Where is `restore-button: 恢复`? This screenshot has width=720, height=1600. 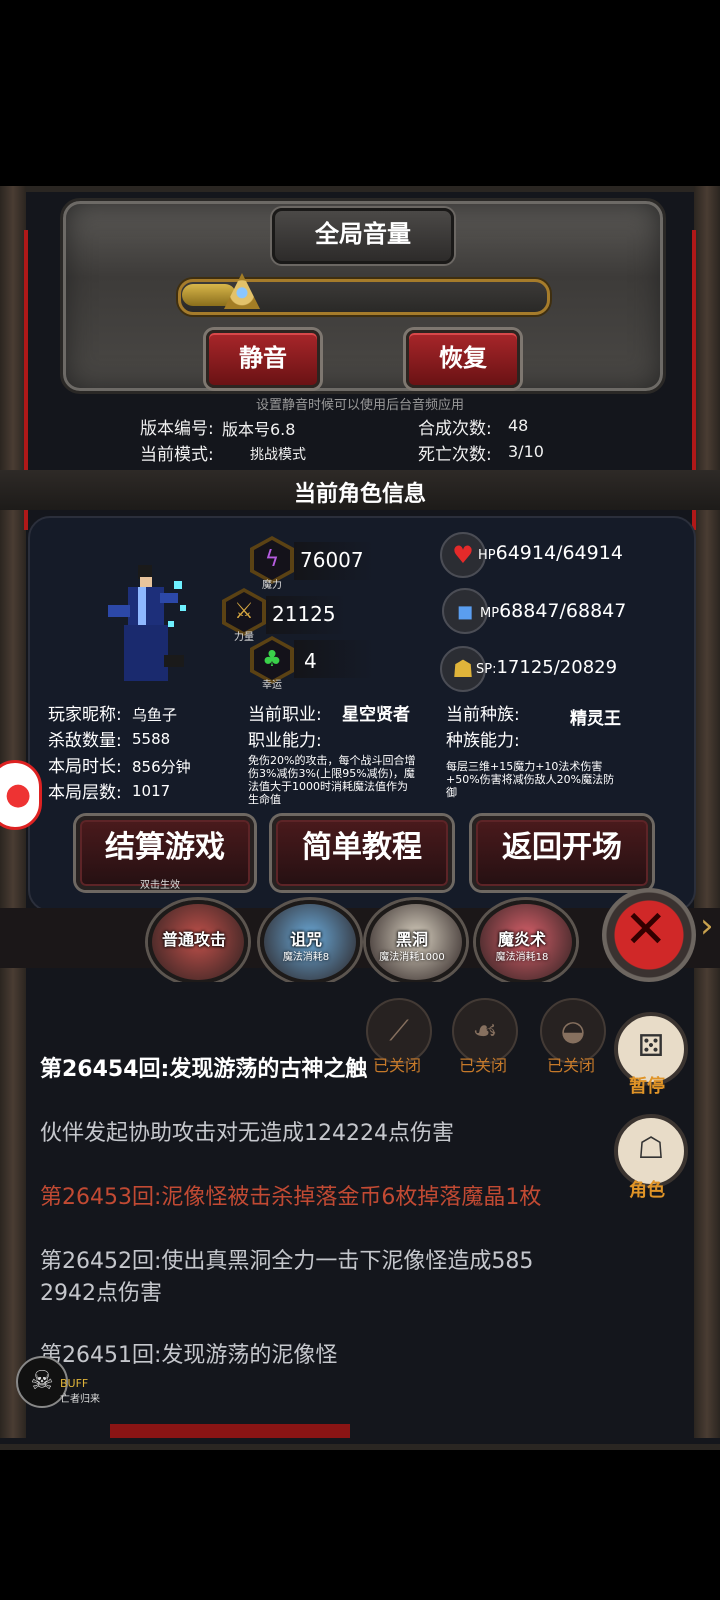 restore-button: 恢复 is located at coordinates (463, 359).